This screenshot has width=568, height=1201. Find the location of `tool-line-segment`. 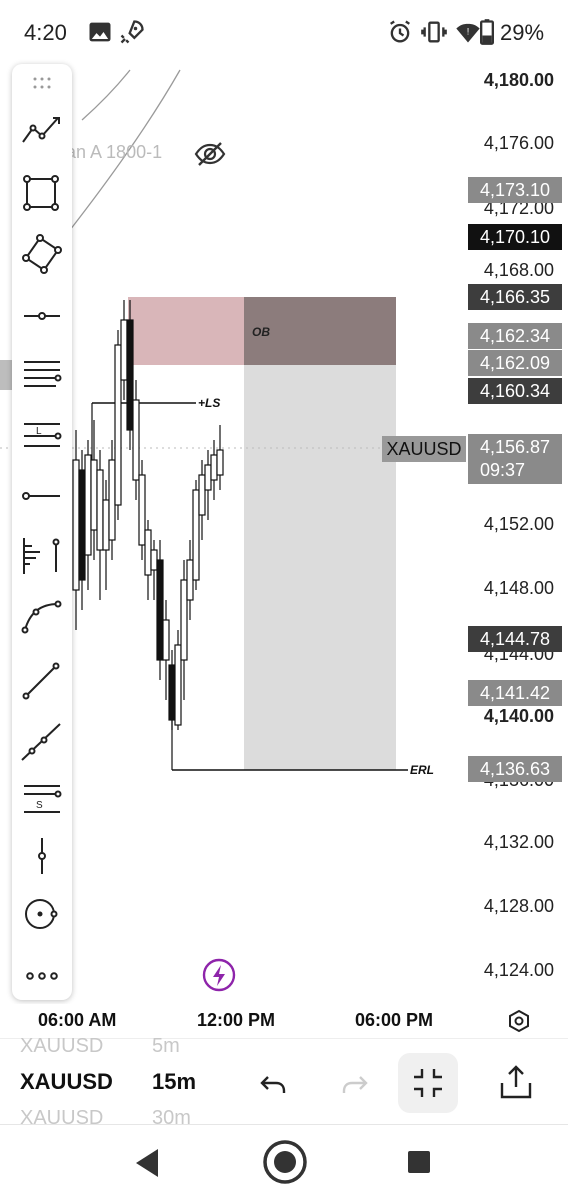

tool-line-segment is located at coordinates (42, 682).